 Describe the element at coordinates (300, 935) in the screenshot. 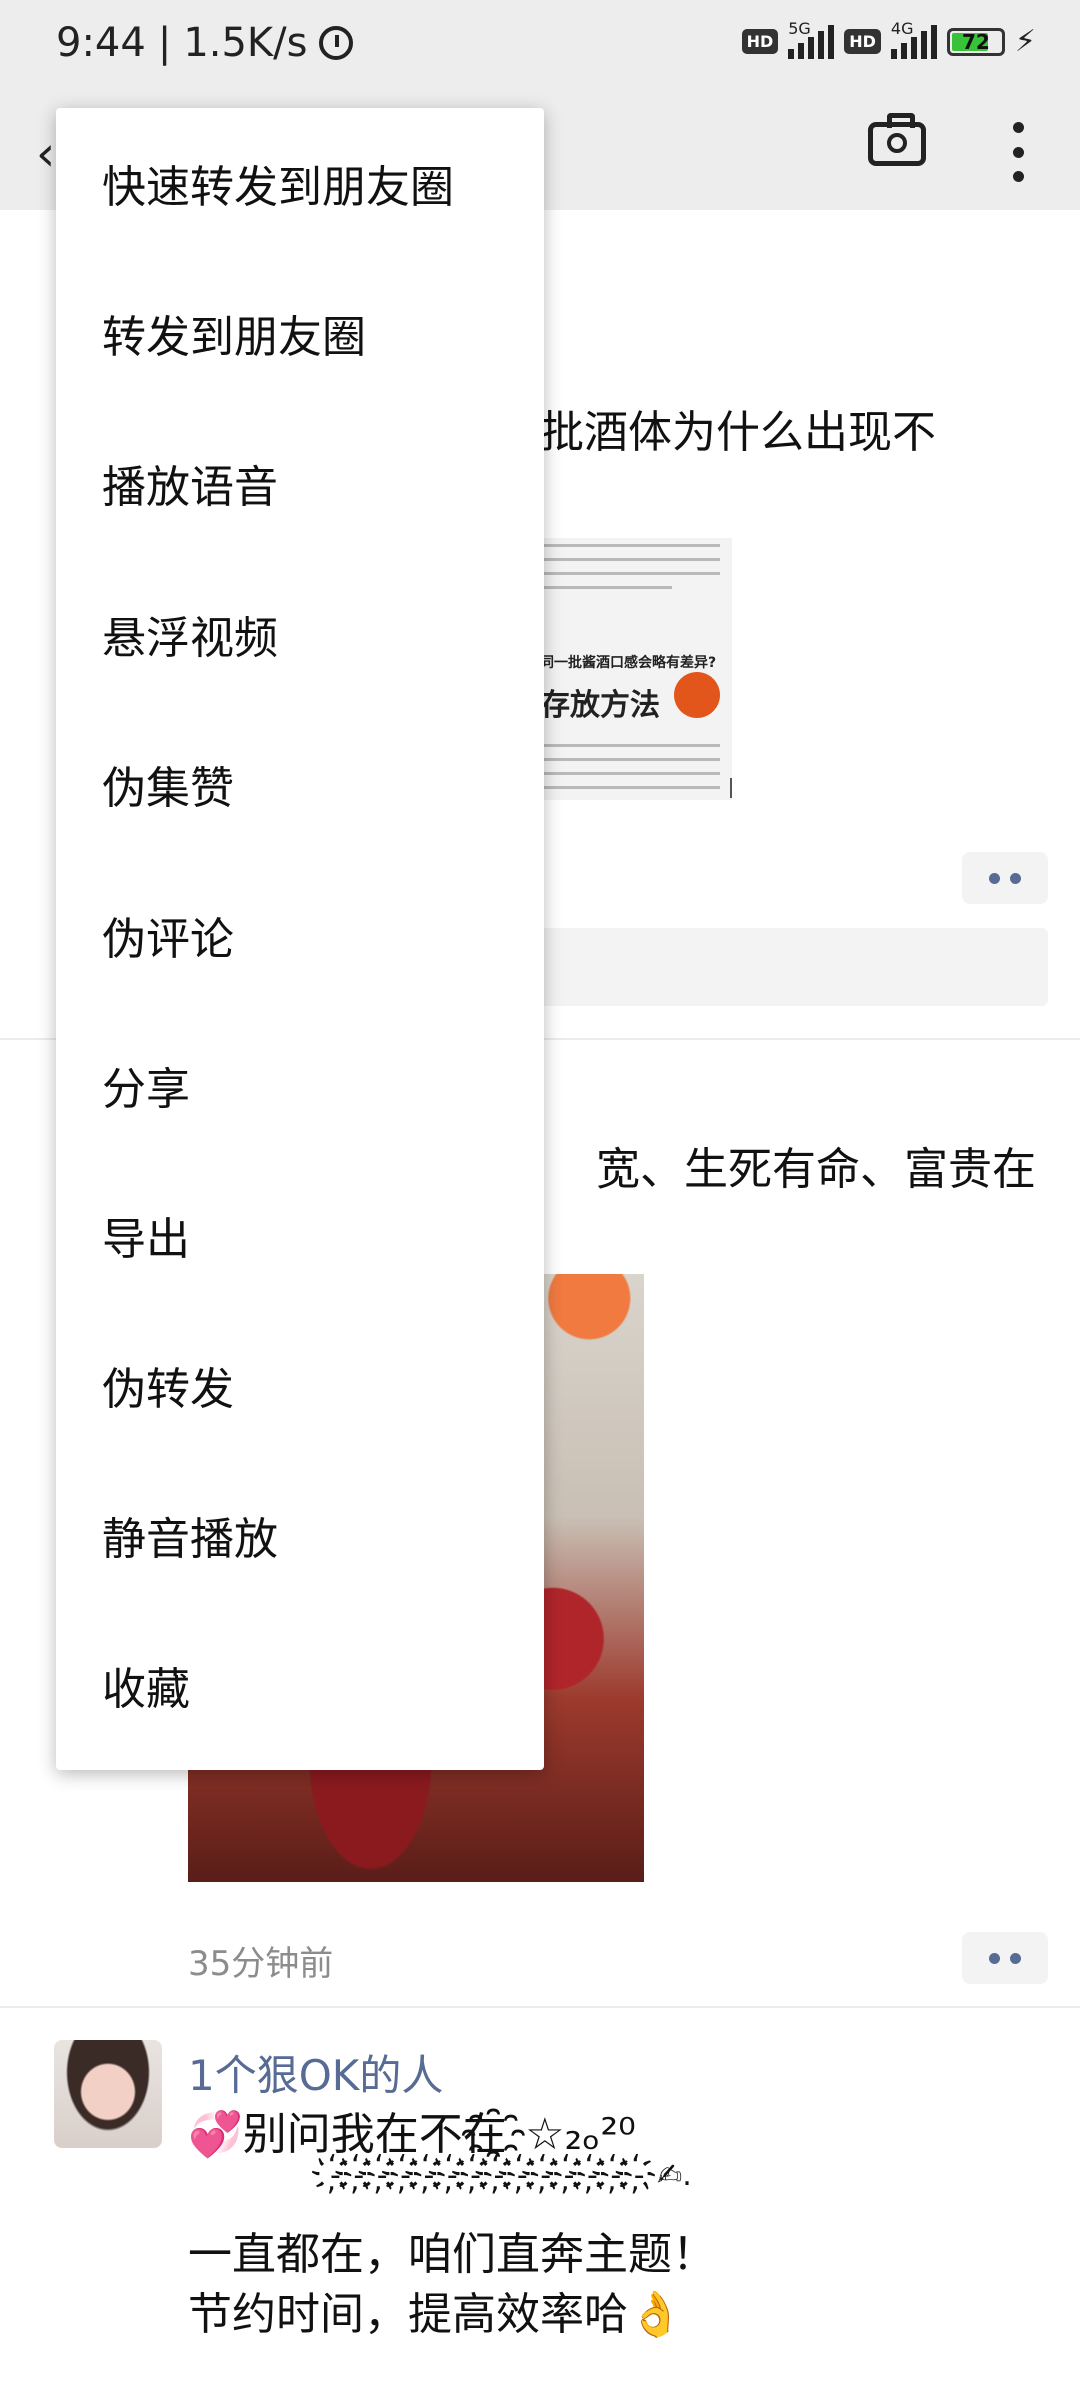

I see `menu-item-fake-comments: 伪评论` at that location.